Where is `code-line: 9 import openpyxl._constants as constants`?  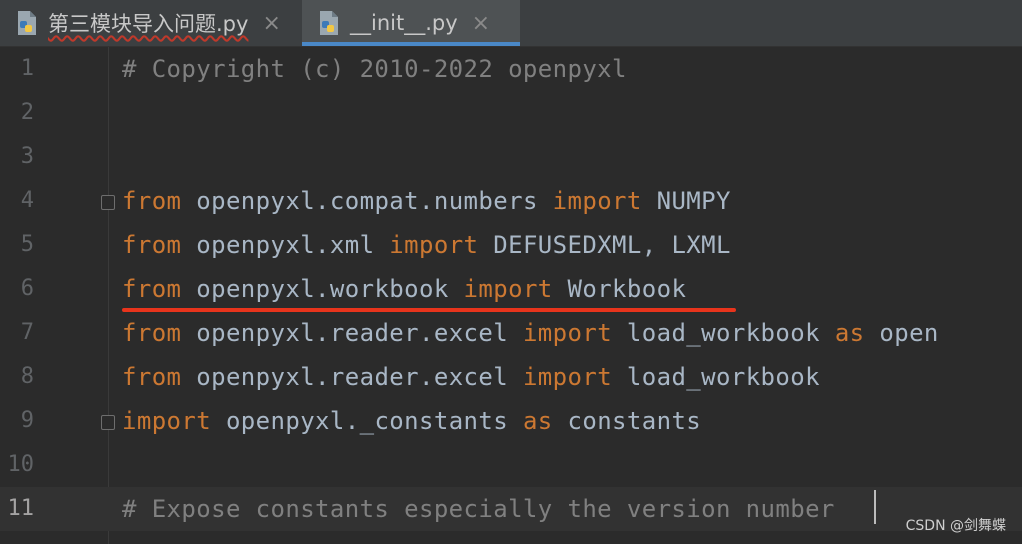 code-line: 9 import openpyxl._constants as constants is located at coordinates (511, 421).